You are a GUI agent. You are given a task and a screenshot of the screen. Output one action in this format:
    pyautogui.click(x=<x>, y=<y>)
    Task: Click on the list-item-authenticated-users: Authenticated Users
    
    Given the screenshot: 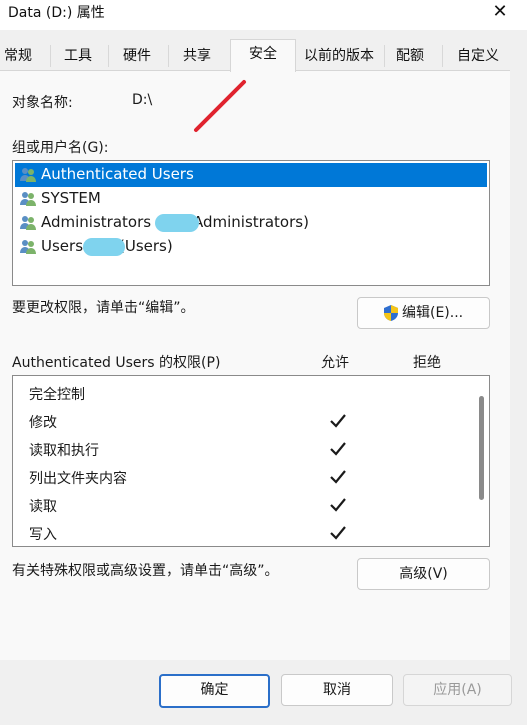 What is the action you would take?
    pyautogui.click(x=251, y=175)
    